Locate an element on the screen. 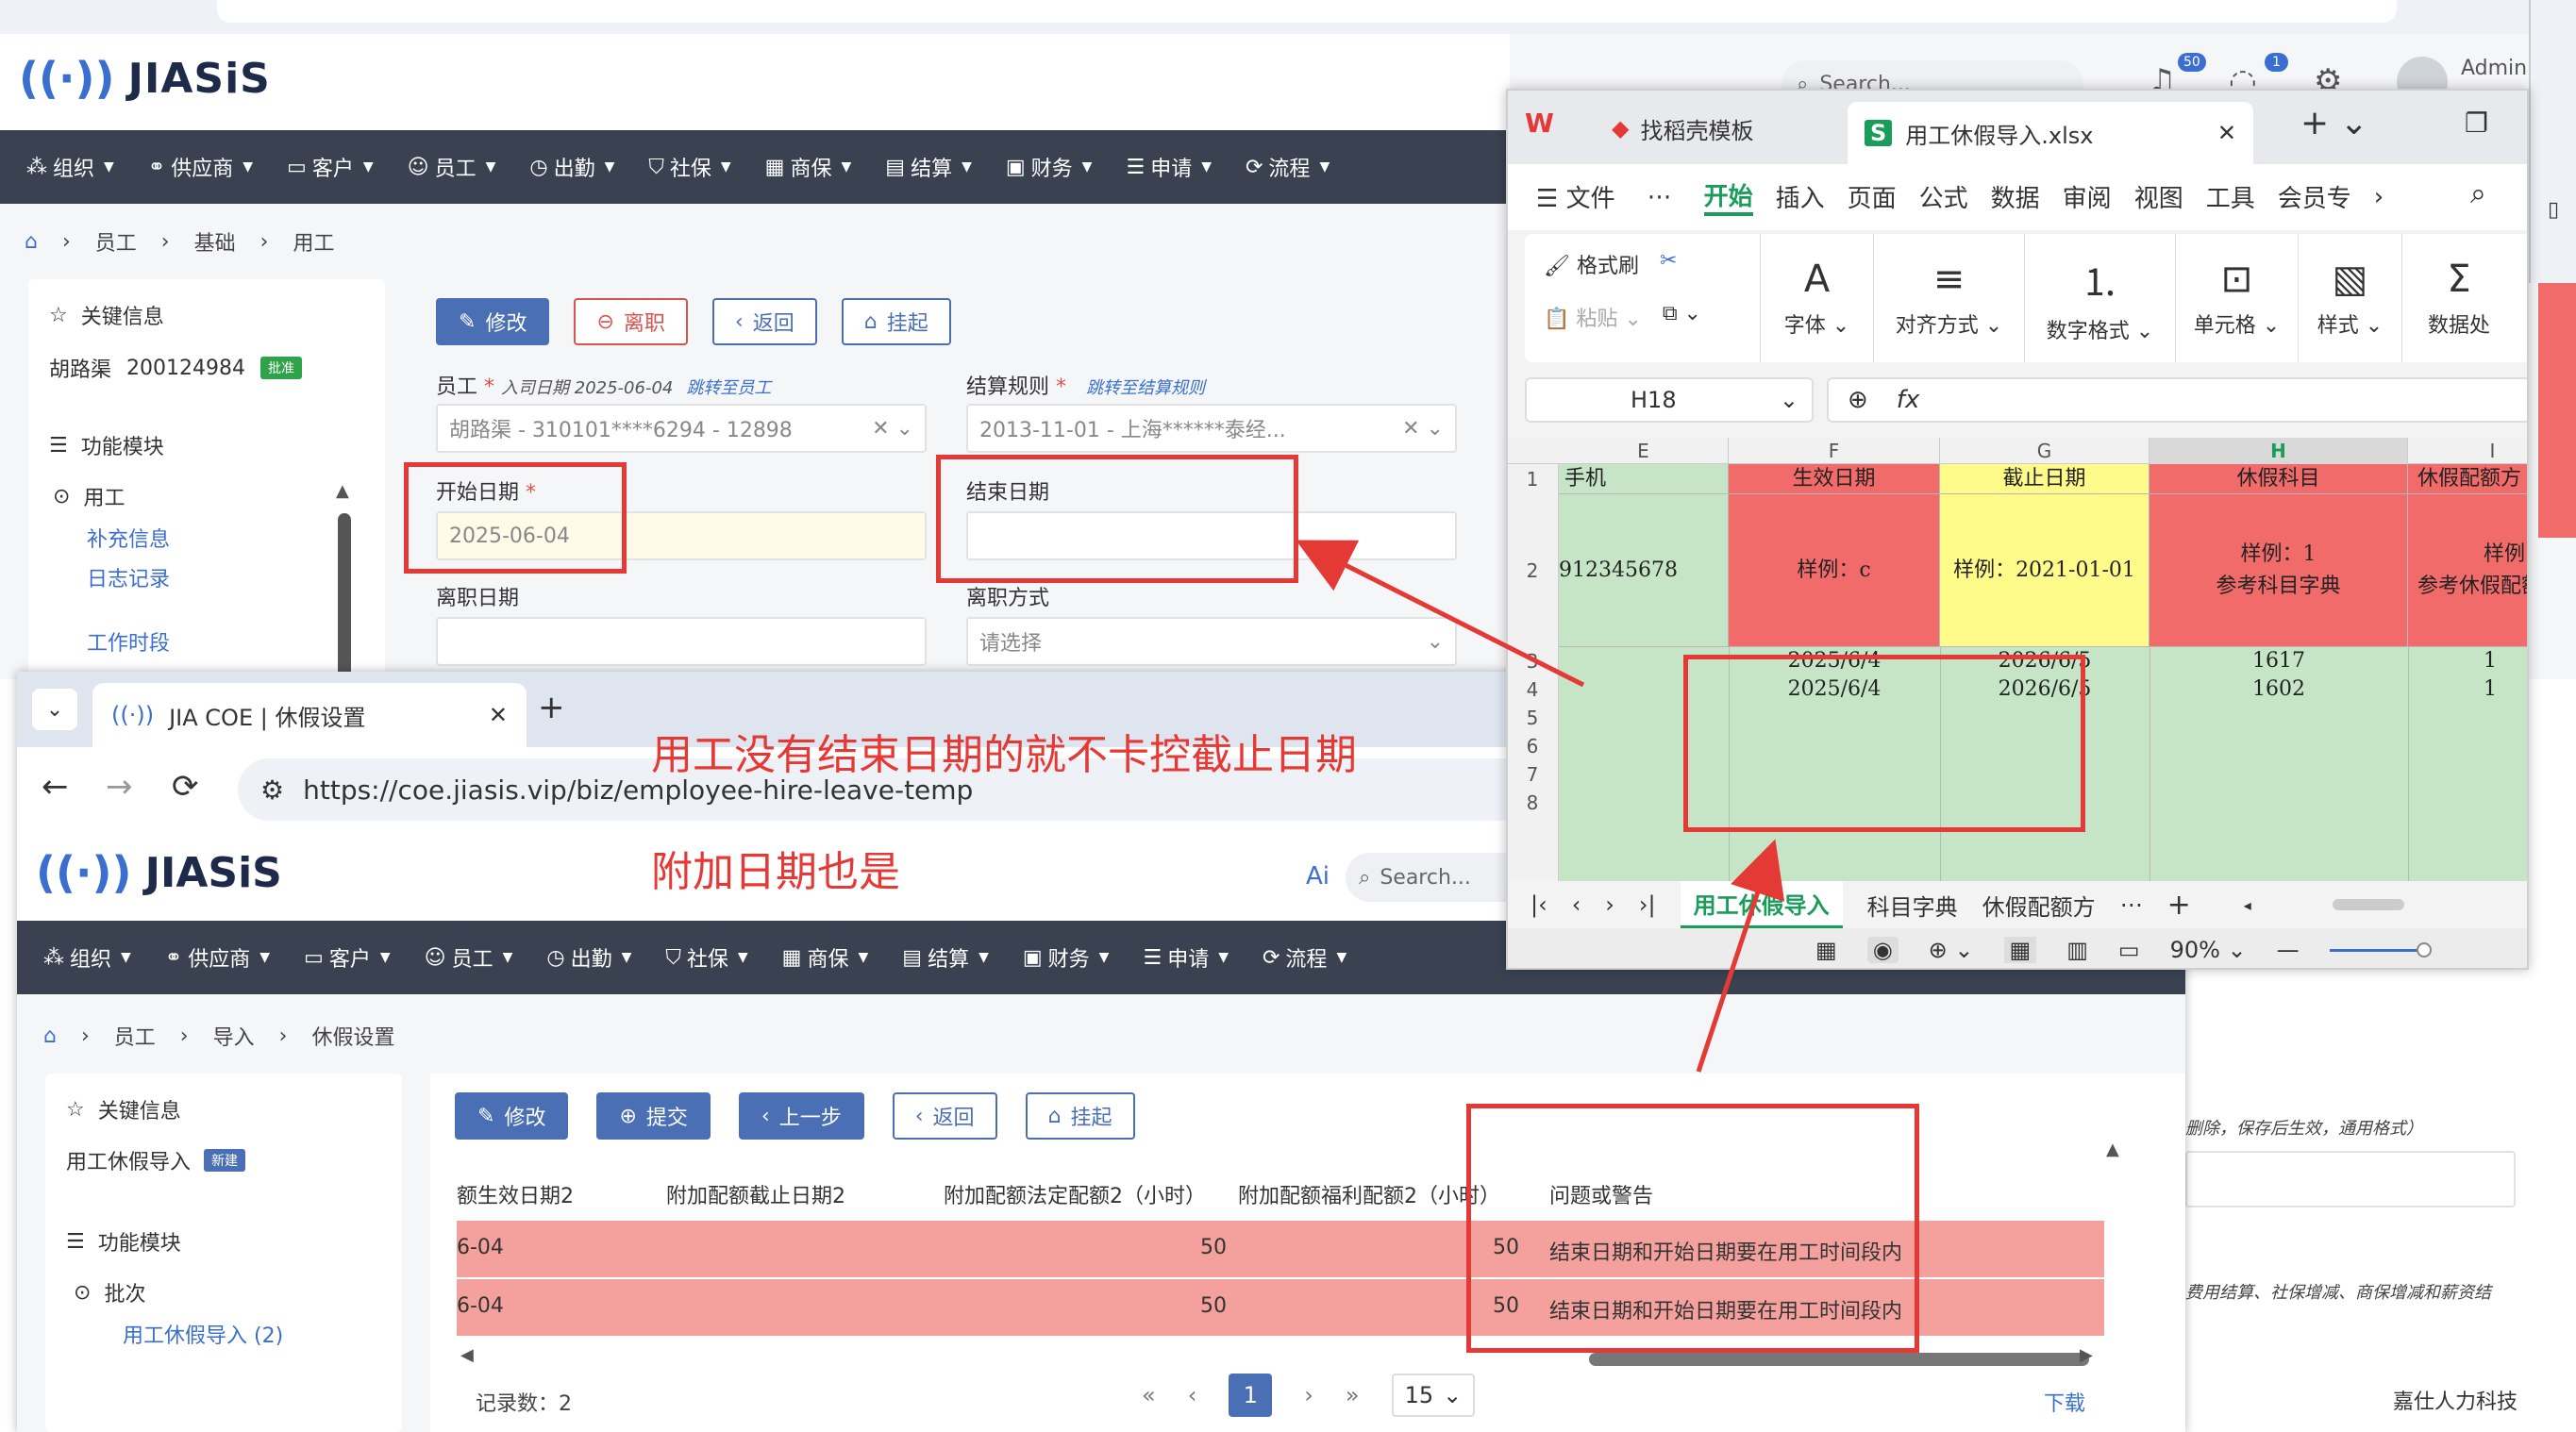 The image size is (2576, 1432). annotation-arrows is located at coordinates (1540, 807).